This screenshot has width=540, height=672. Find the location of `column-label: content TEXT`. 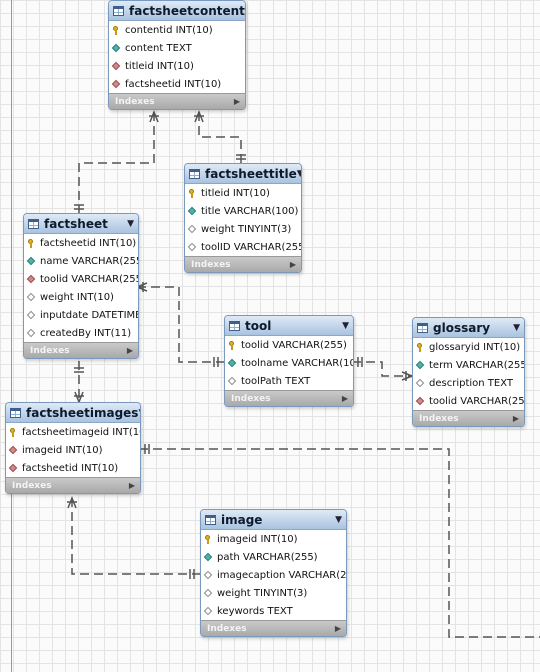

column-label: content TEXT is located at coordinates (158, 48).